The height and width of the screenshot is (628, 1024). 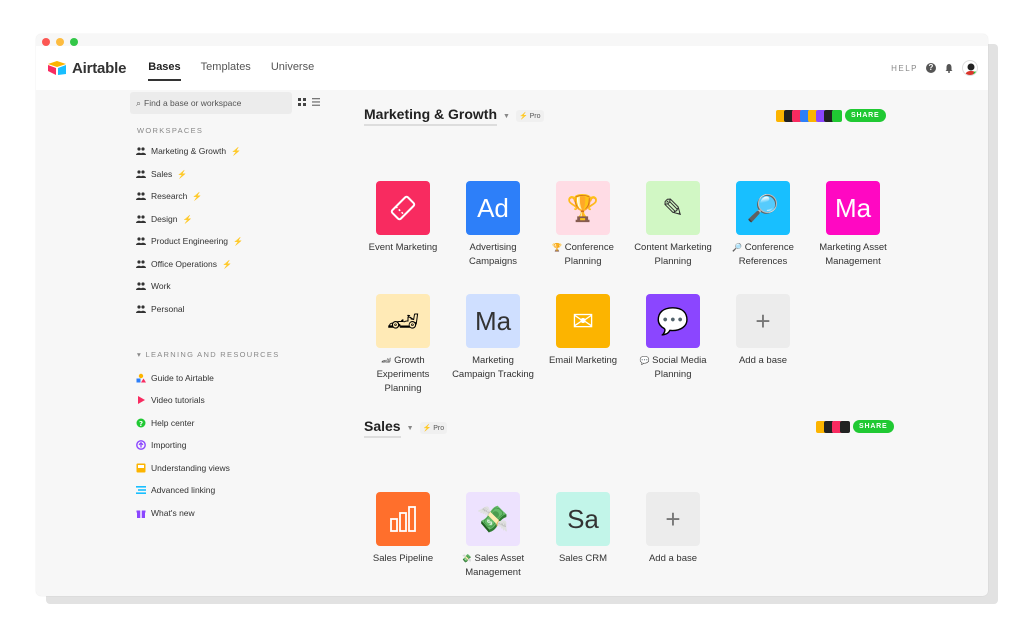 I want to click on help-icon: ?, so click(x=931, y=68).